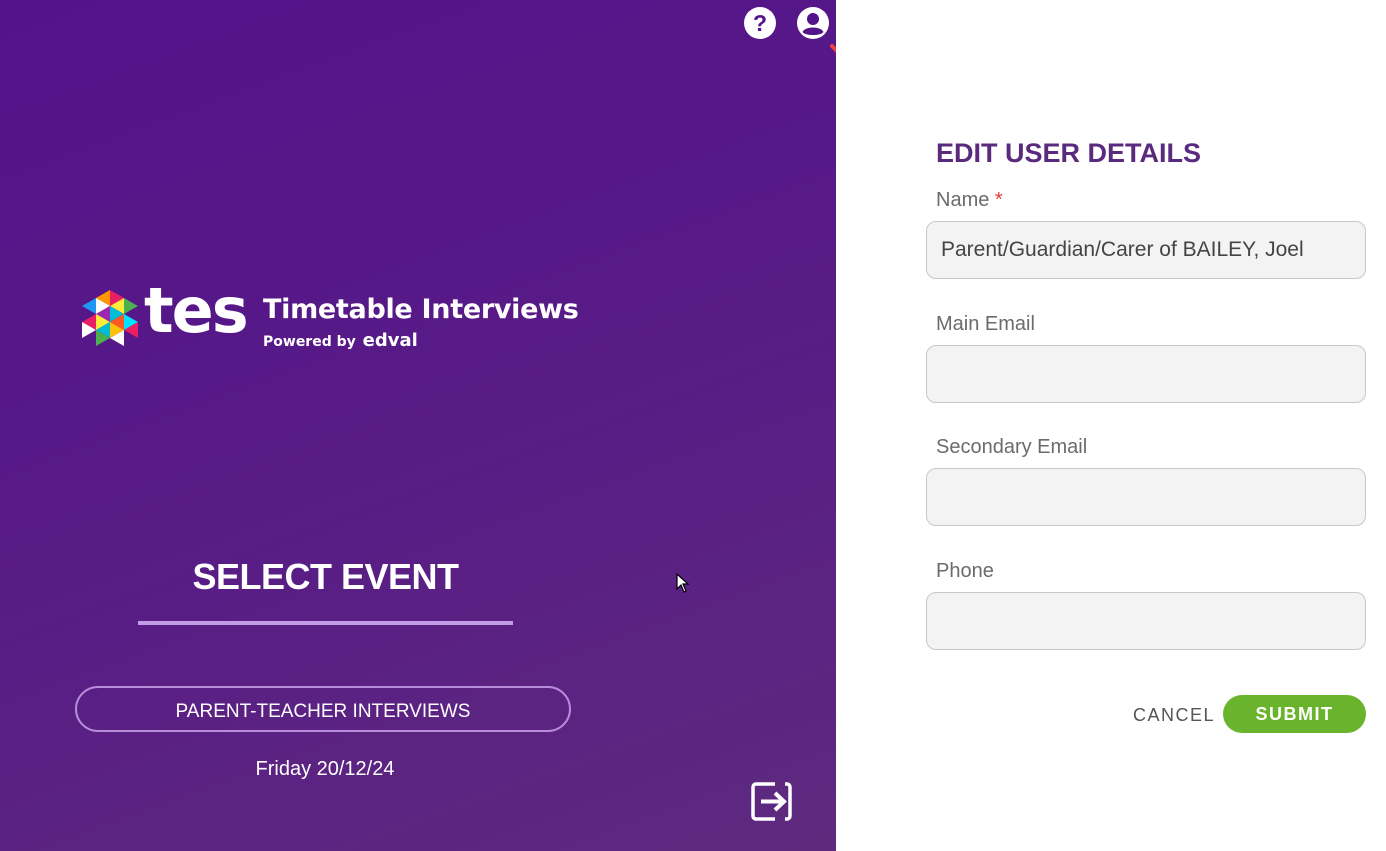 The height and width of the screenshot is (851, 1386). I want to click on main-email-label: Main Email, so click(985, 324).